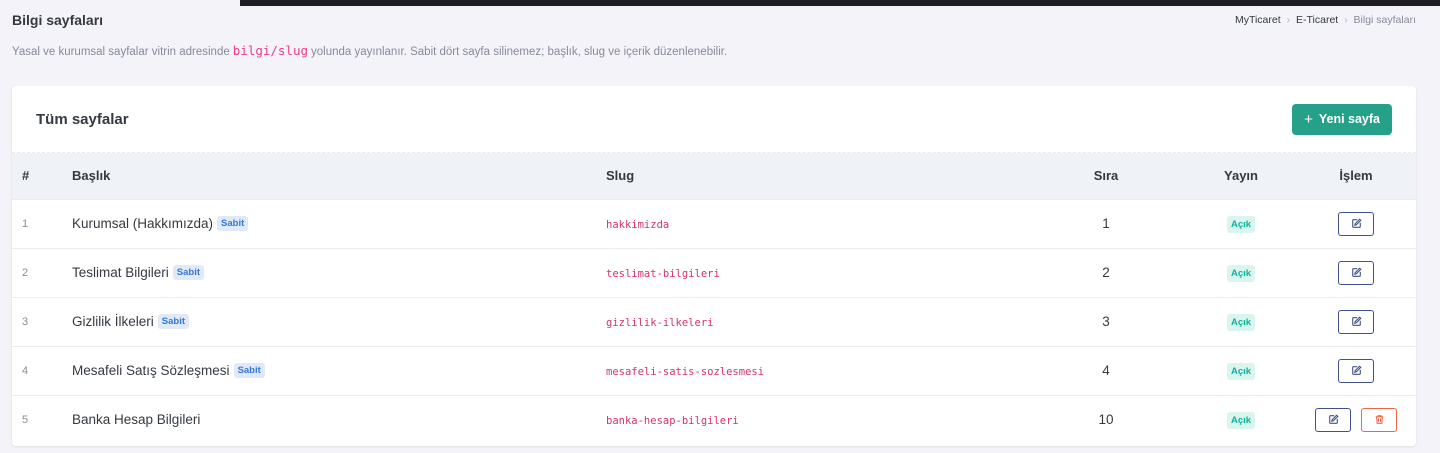  What do you see at coordinates (270, 50) in the screenshot?
I see `description-code: bilgi/slug` at bounding box center [270, 50].